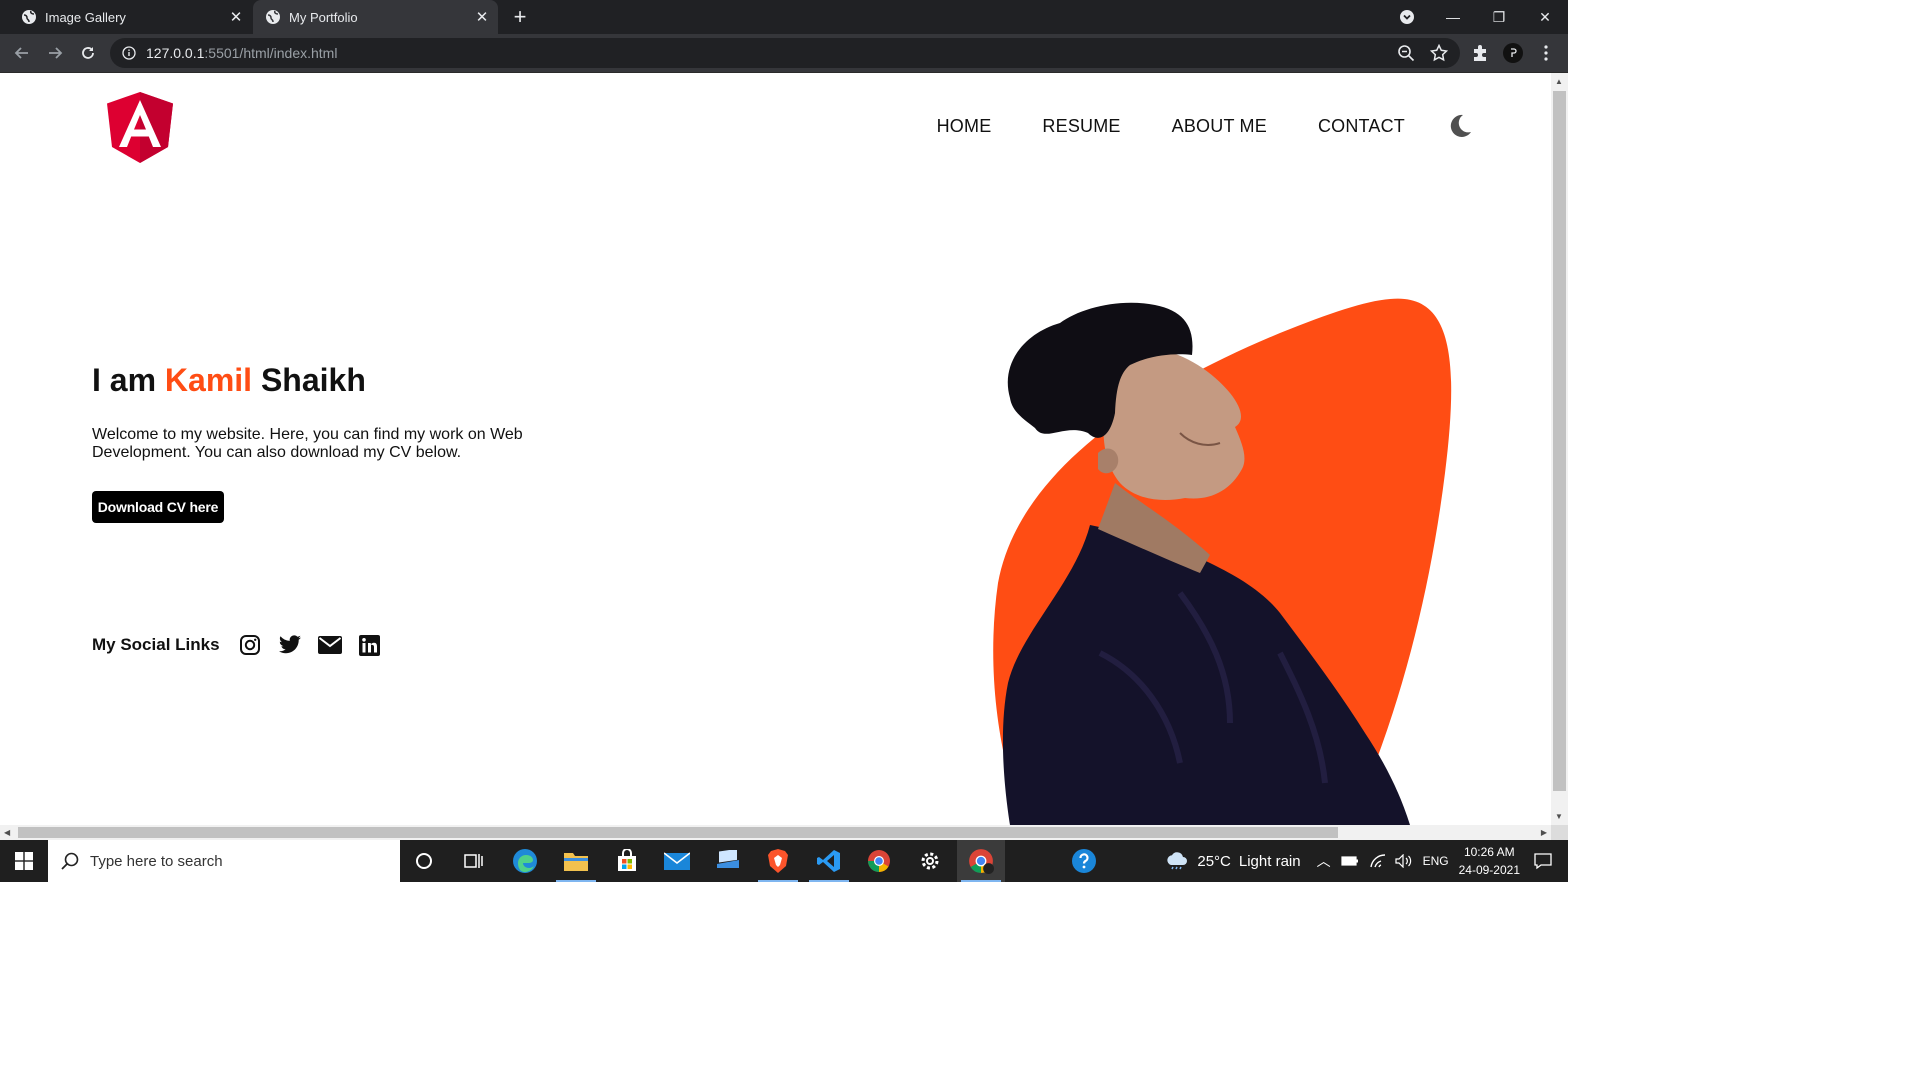 Image resolution: width=1920 pixels, height=1080 pixels. I want to click on file-explorer-icon, so click(576, 861).